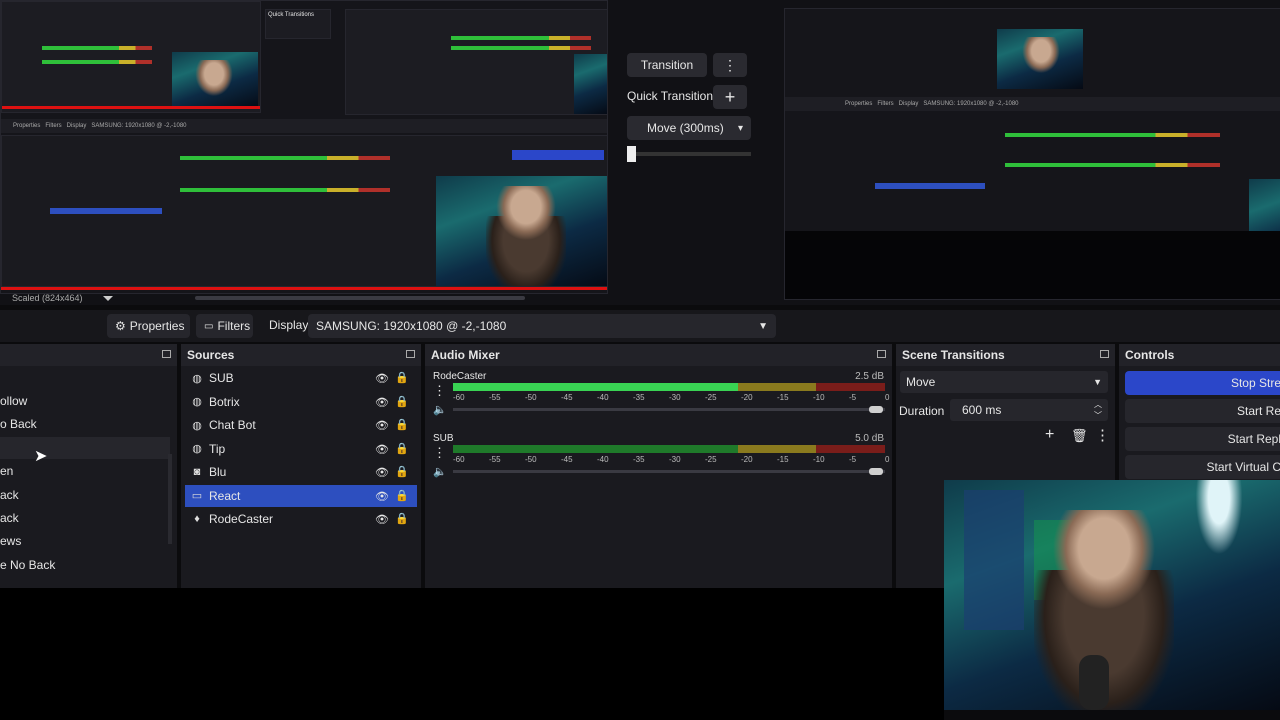 The height and width of the screenshot is (720, 1280). Describe the element at coordinates (301, 449) in the screenshot. I see `source-item: ◍ Tip 👁 🔒` at that location.